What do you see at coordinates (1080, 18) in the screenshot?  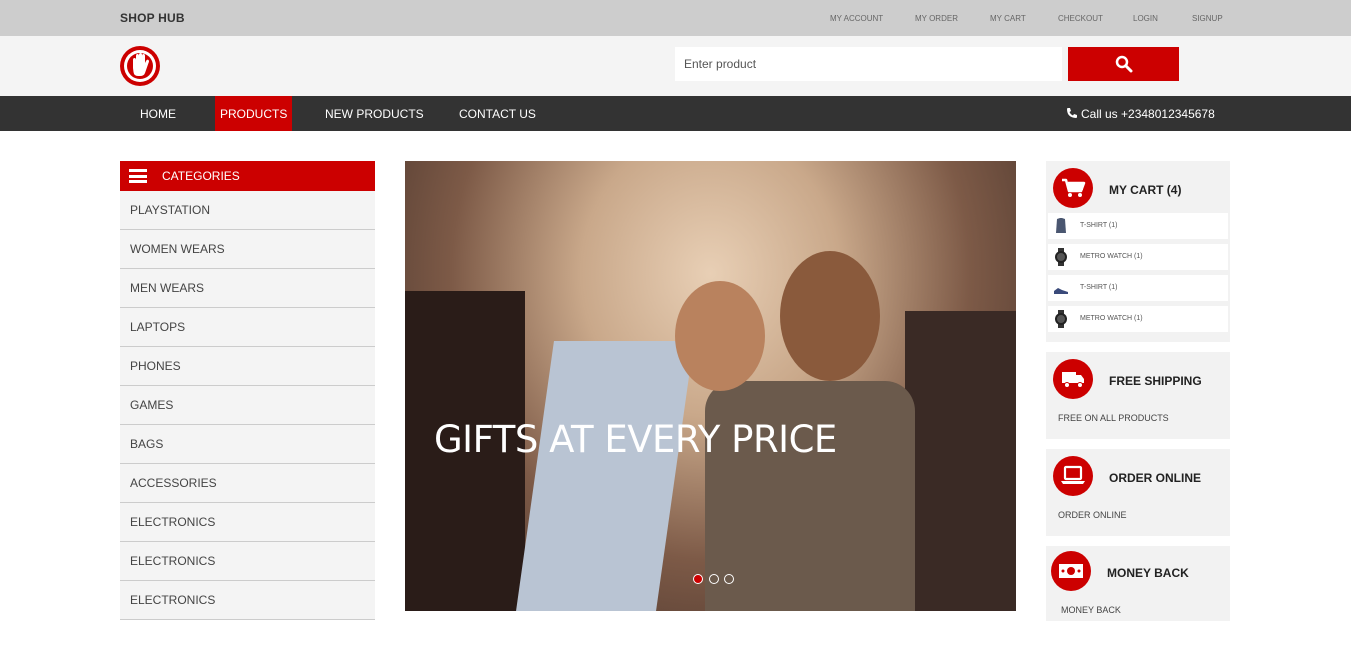 I see `checkout-link: CHECKOUT` at bounding box center [1080, 18].